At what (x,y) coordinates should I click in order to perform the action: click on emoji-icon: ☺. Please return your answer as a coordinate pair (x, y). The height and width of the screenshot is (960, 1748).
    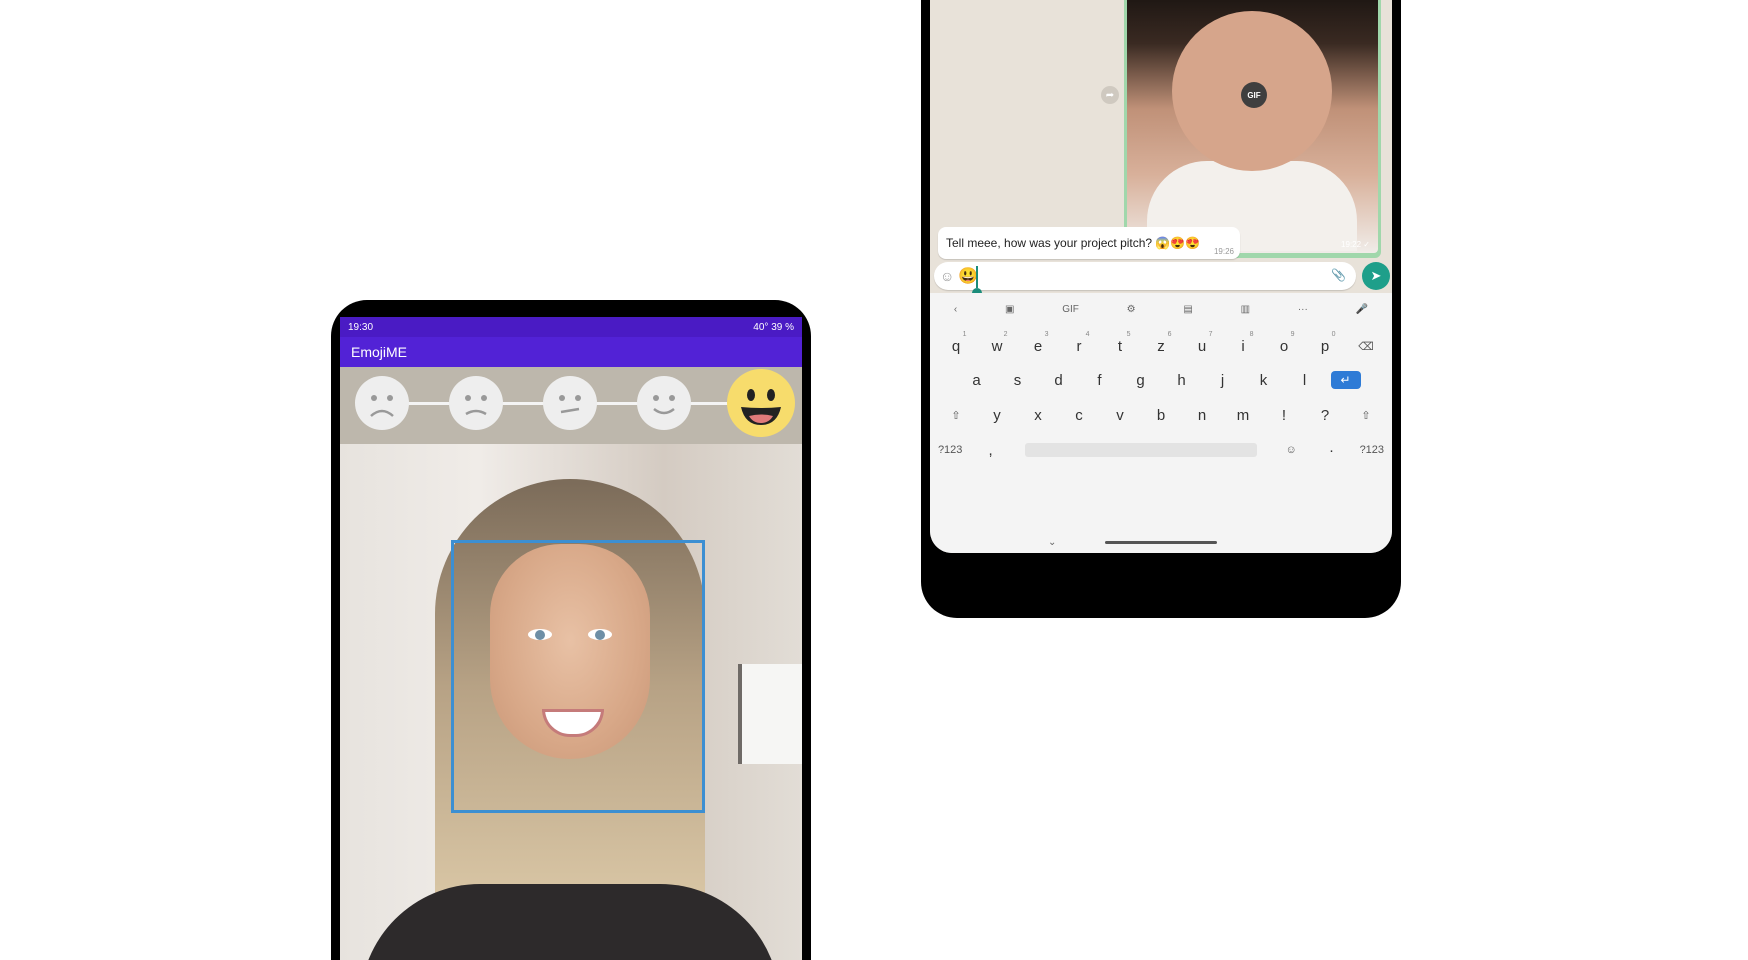
    Looking at the image, I should click on (947, 276).